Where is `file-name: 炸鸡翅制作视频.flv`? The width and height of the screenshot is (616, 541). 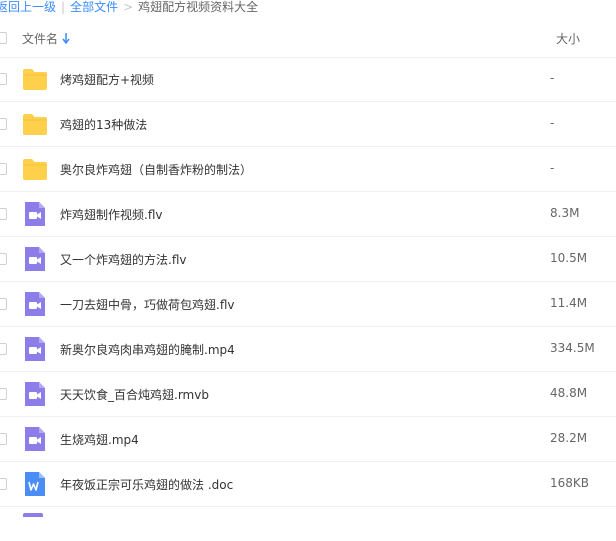 file-name: 炸鸡翅制作视频.flv is located at coordinates (111, 214).